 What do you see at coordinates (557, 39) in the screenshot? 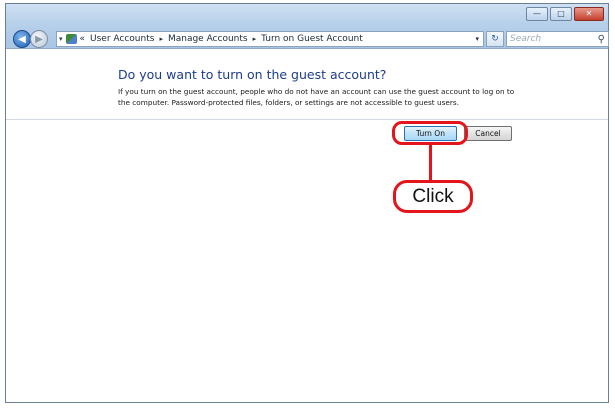
I see `search-input: Search ⚲` at bounding box center [557, 39].